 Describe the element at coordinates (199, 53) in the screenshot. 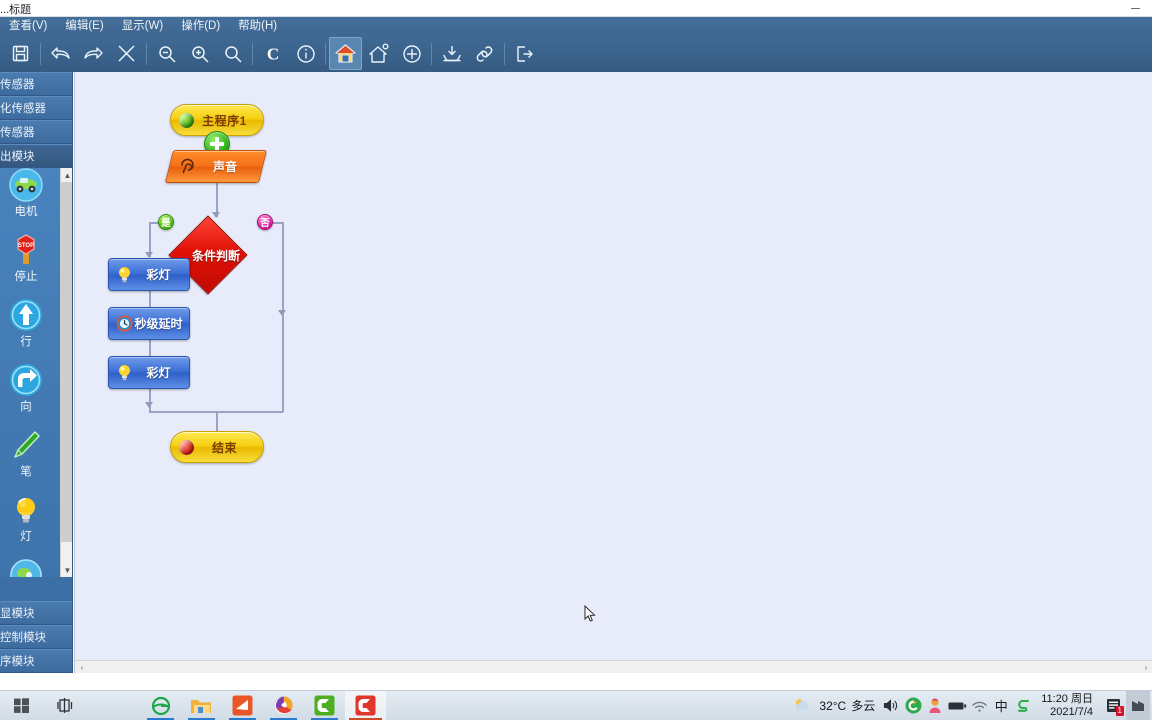

I see `zoom-in-icon` at that location.